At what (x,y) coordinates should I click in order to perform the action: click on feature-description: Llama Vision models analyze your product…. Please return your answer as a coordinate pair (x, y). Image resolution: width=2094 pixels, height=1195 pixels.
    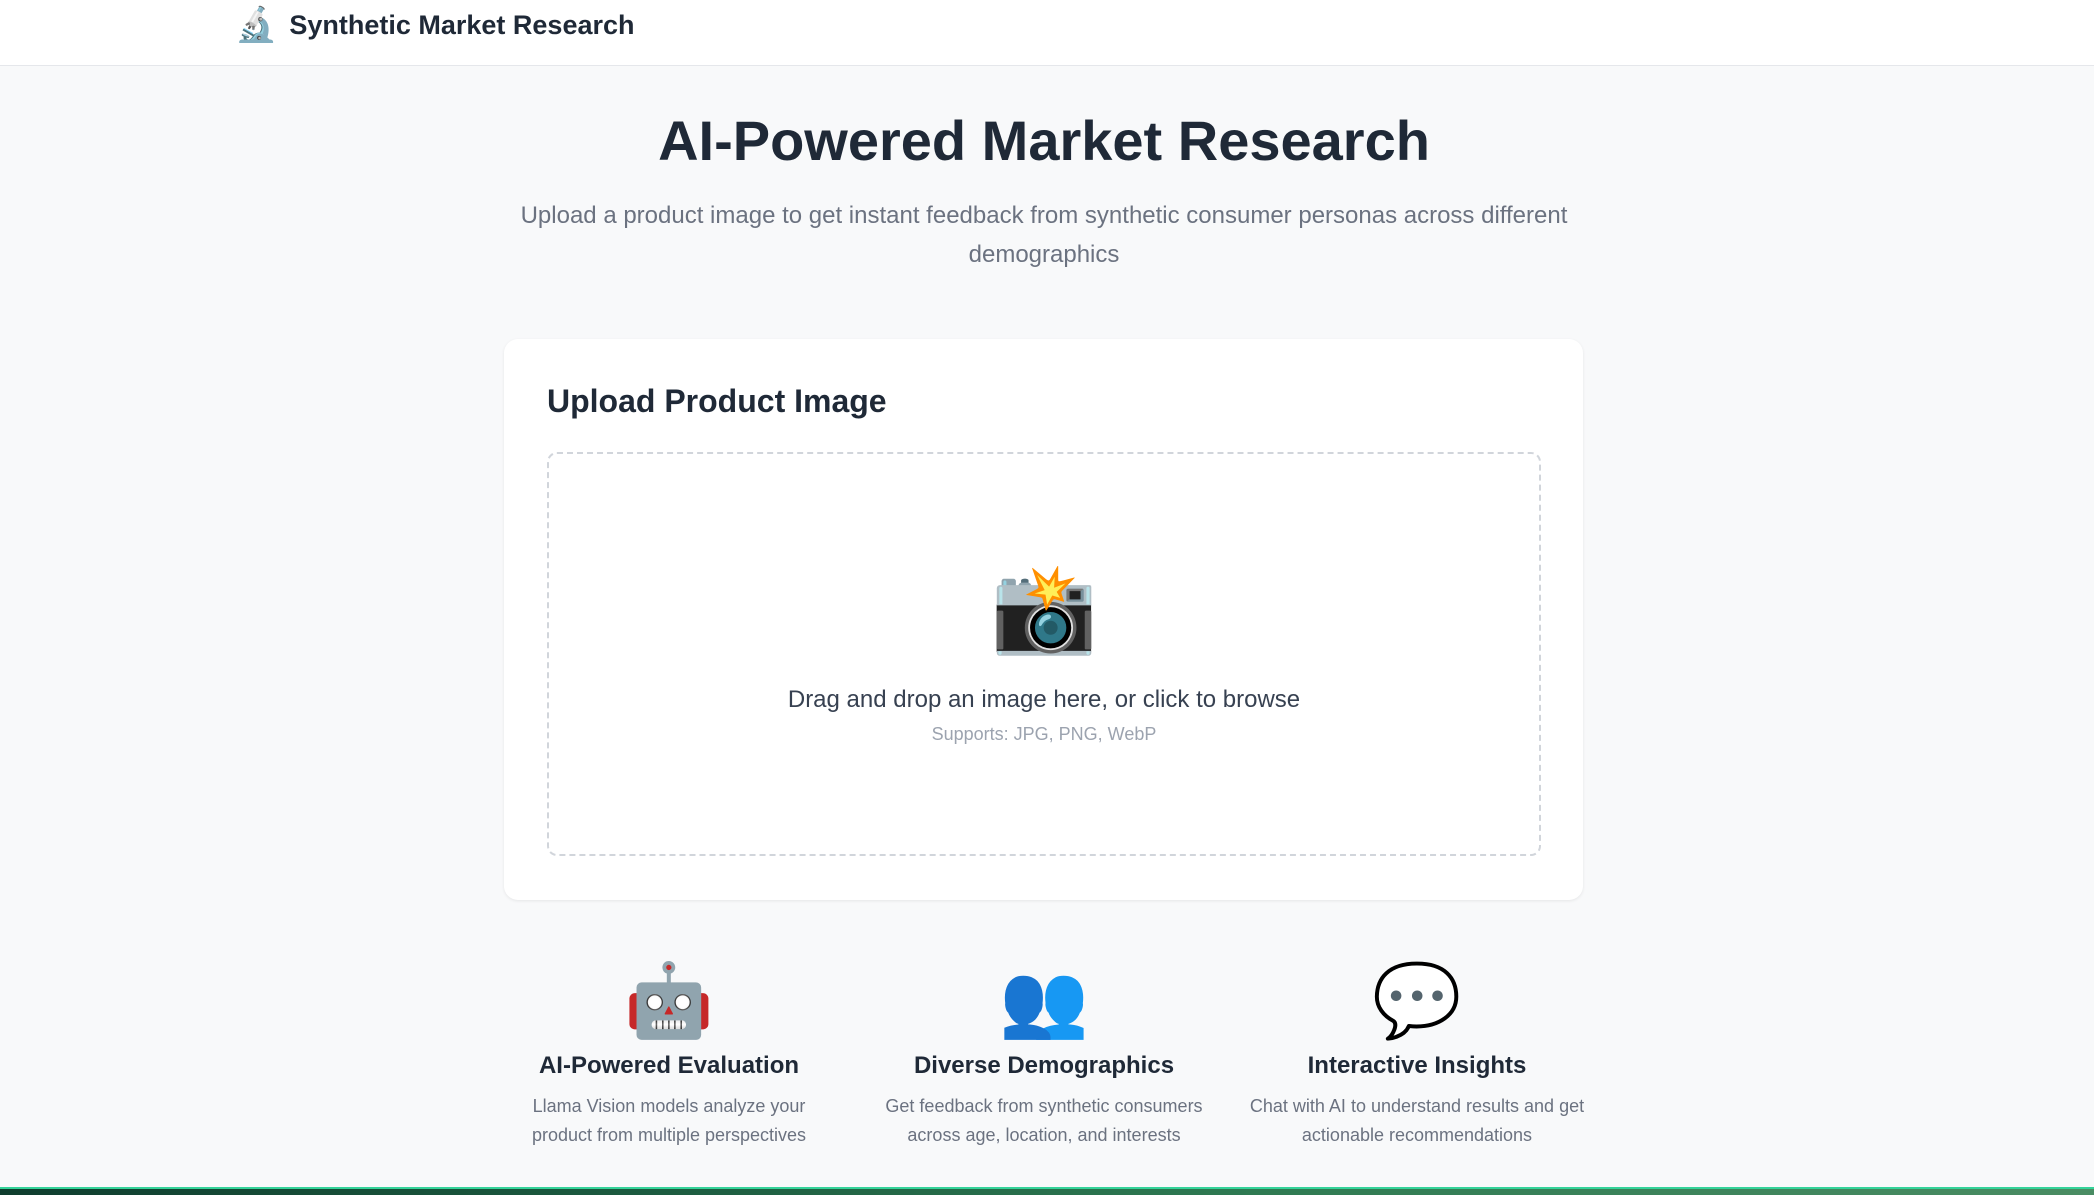
    Looking at the image, I should click on (669, 1120).